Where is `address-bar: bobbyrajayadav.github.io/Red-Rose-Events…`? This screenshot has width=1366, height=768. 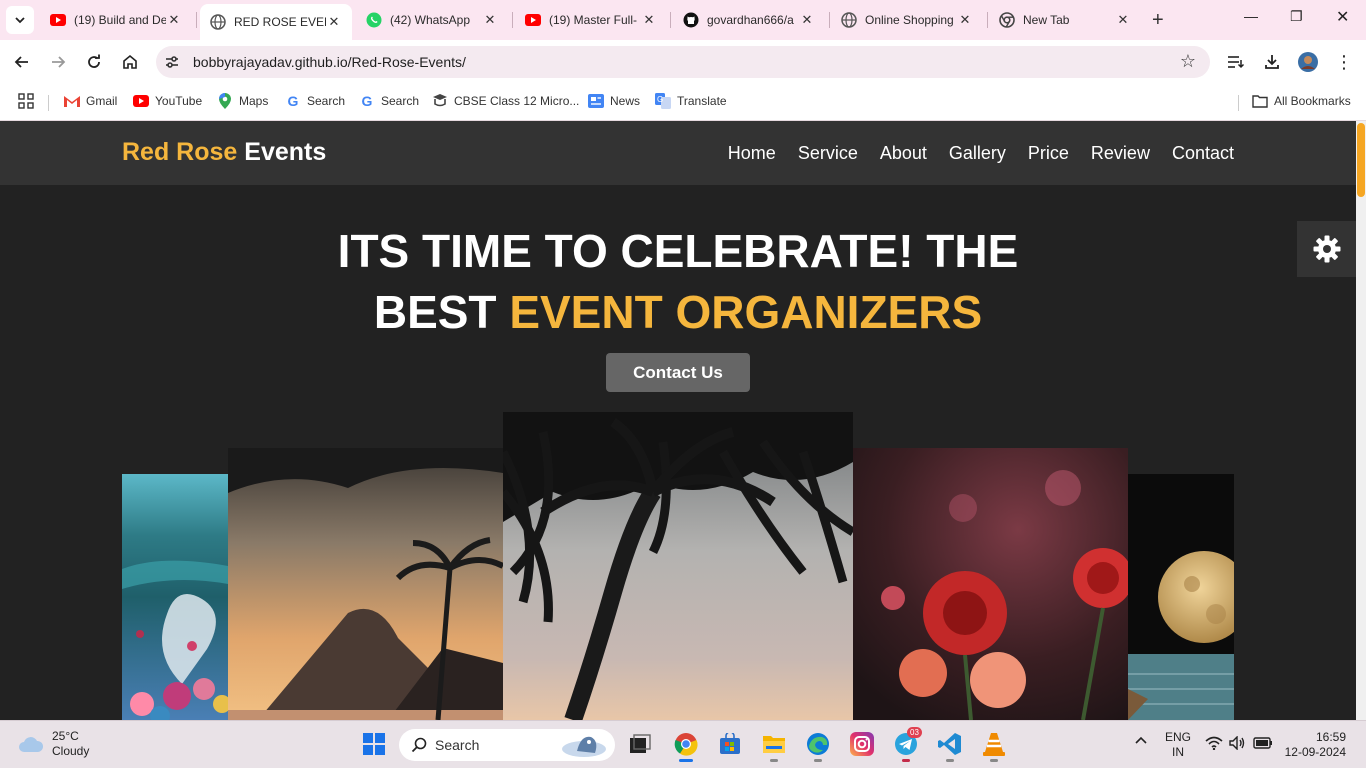
address-bar: bobbyrajayadav.github.io/Red-Rose-Events… is located at coordinates (683, 62).